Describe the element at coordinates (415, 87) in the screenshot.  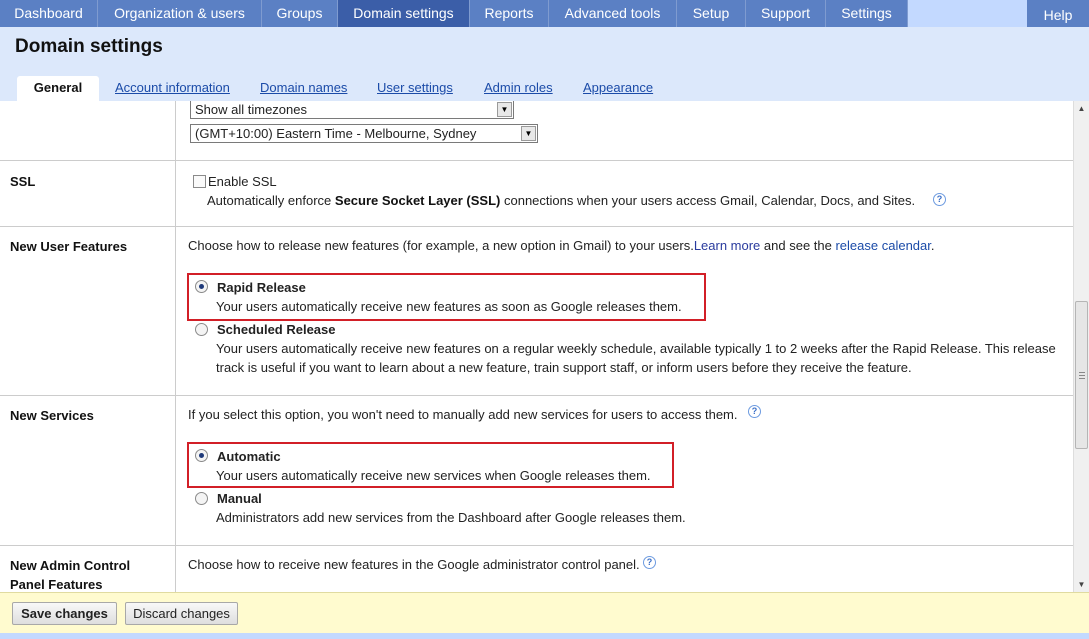
I see `tab-user-settings: User settings` at that location.